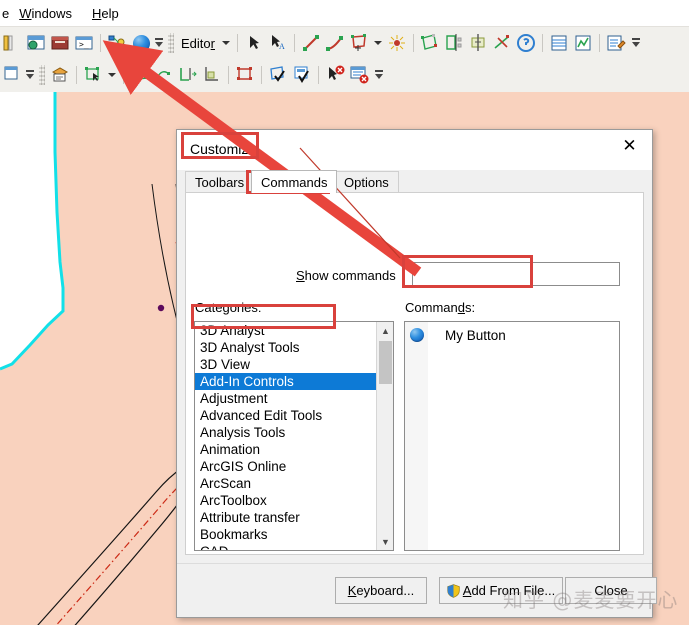 This screenshot has height=625, width=689. What do you see at coordinates (285, 517) in the screenshot?
I see `list-item: Attribute transfer` at bounding box center [285, 517].